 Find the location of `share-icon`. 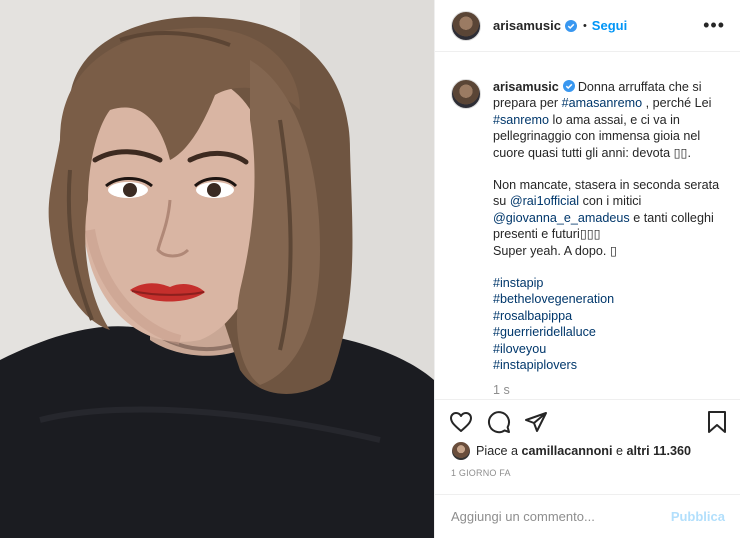

share-icon is located at coordinates (536, 422).